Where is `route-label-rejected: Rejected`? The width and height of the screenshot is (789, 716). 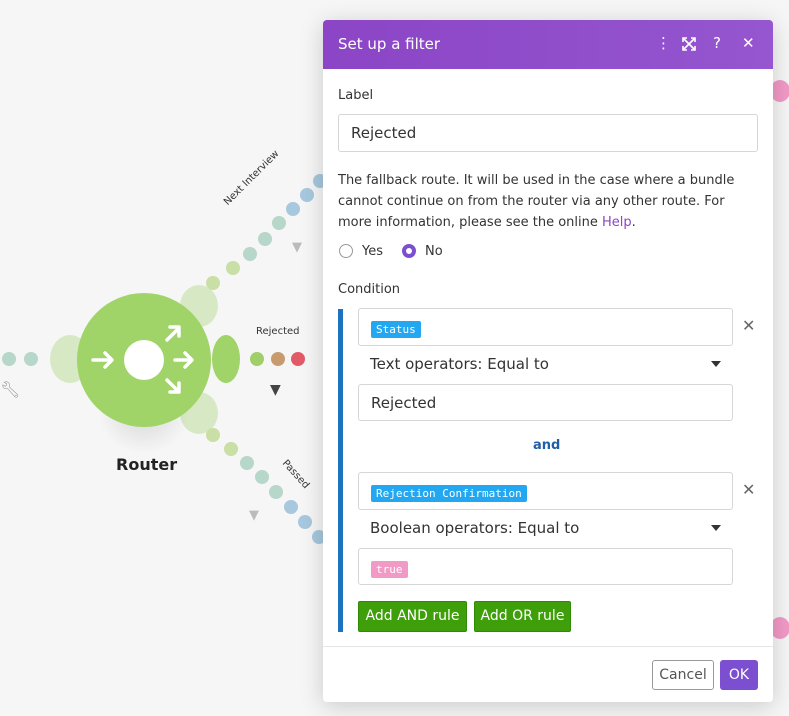 route-label-rejected: Rejected is located at coordinates (278, 331).